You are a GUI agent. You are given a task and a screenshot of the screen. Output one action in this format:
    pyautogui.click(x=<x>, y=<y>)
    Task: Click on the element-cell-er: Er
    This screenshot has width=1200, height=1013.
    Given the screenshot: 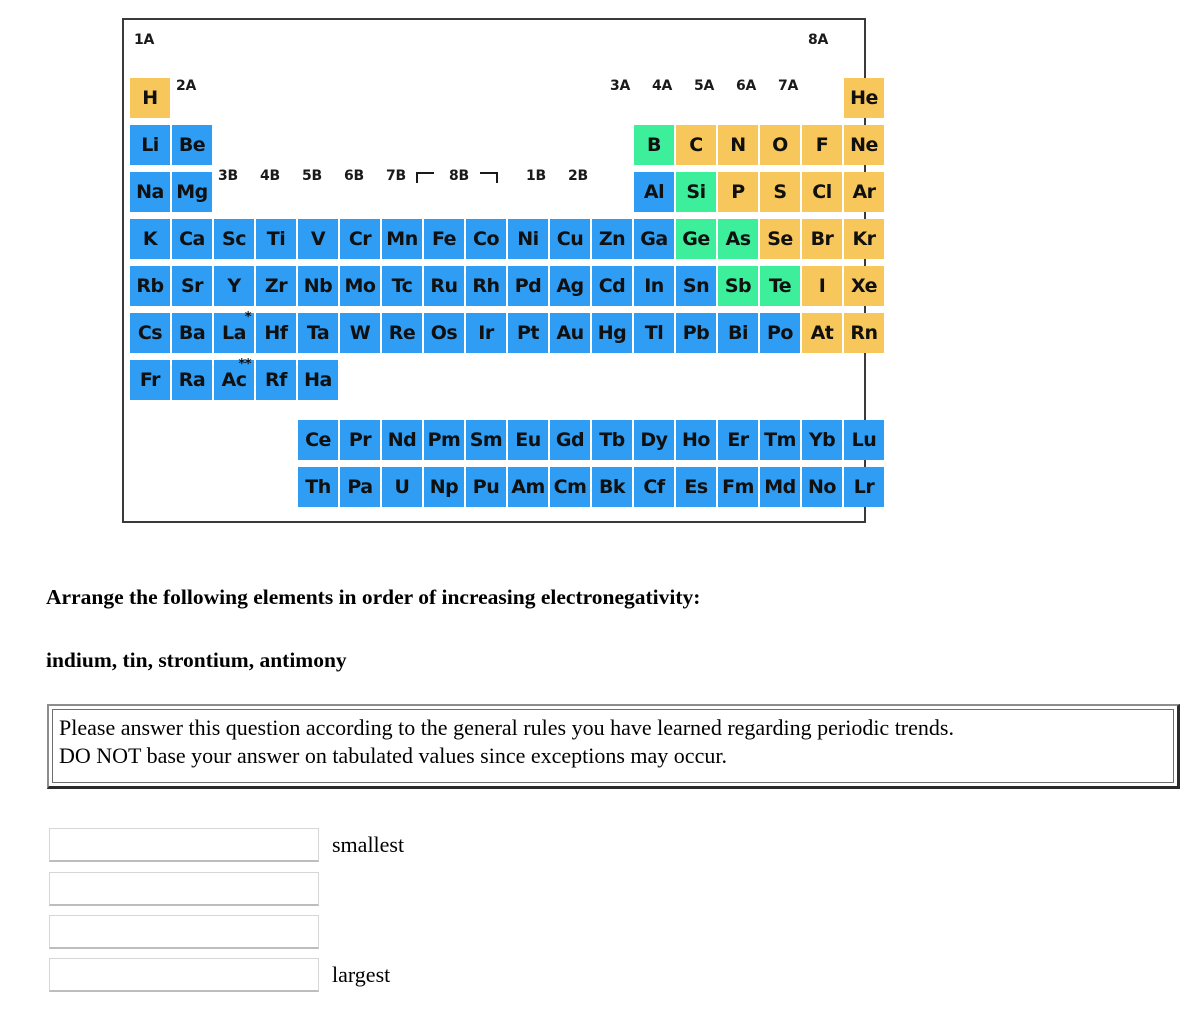 What is the action you would take?
    pyautogui.click(x=738, y=440)
    